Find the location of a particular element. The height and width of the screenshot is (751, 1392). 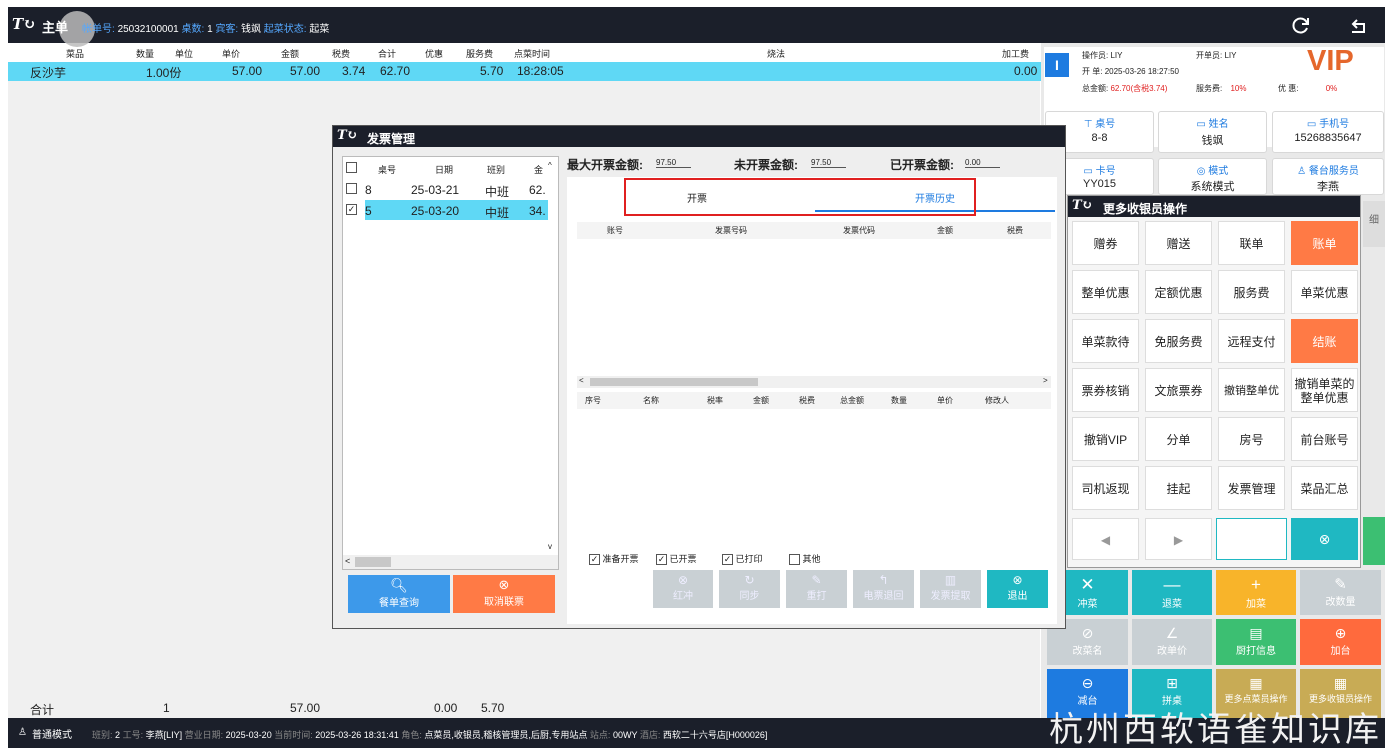

refresh-icon is located at coordinates (1301, 25).